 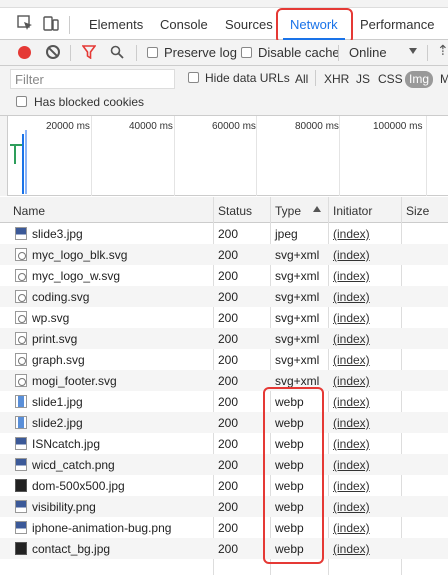 I want to click on table-row: graph.svg 200 svg+xml (index), so click(x=224, y=359).